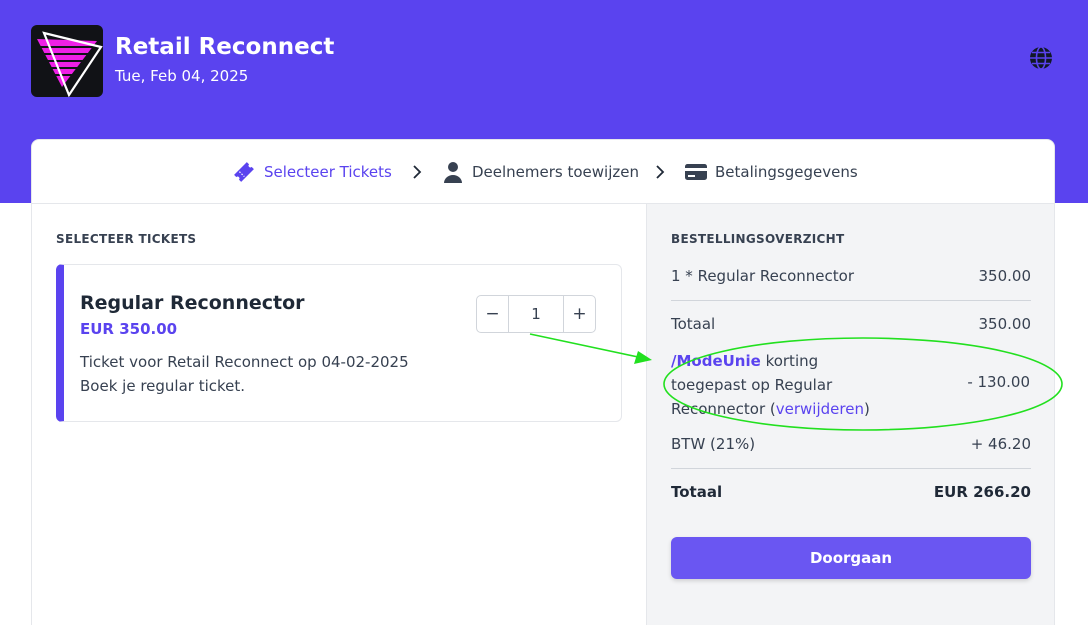 Image resolution: width=1088 pixels, height=625 pixels. I want to click on event-logo, so click(67, 61).